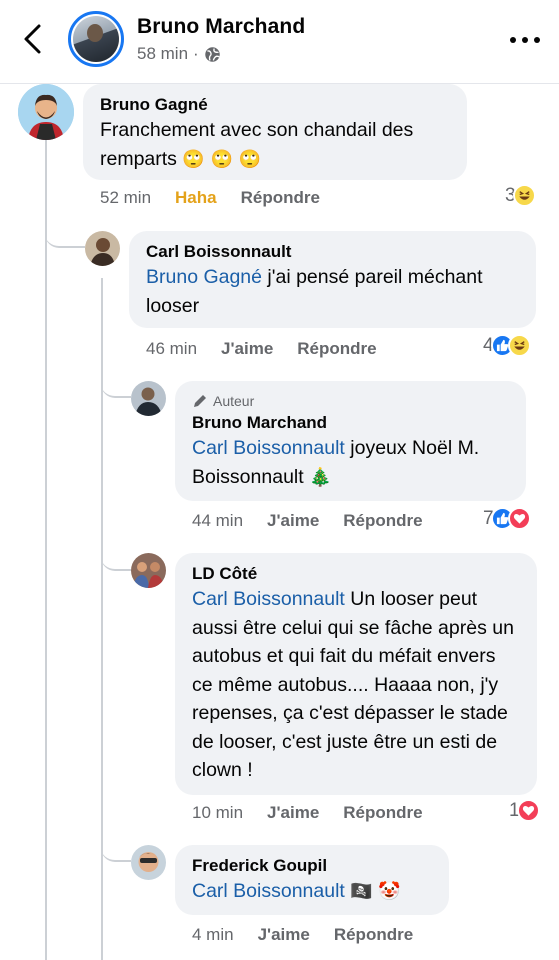  I want to click on reaction-summary: 3, so click(520, 195).